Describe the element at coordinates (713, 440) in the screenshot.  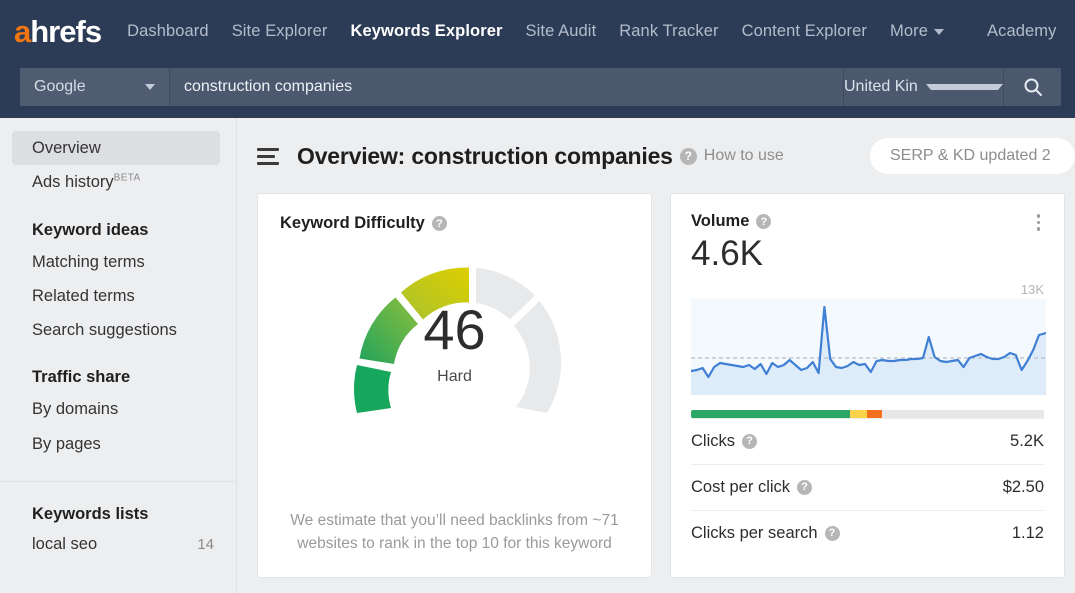
I see `metric-label: Clicks` at that location.